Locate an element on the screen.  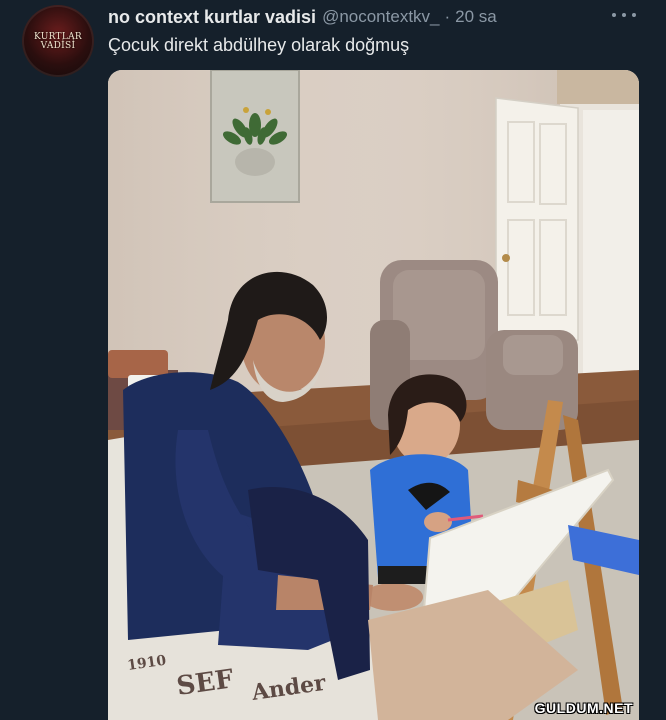
watermark: GULDUM.NET is located at coordinates (583, 708).